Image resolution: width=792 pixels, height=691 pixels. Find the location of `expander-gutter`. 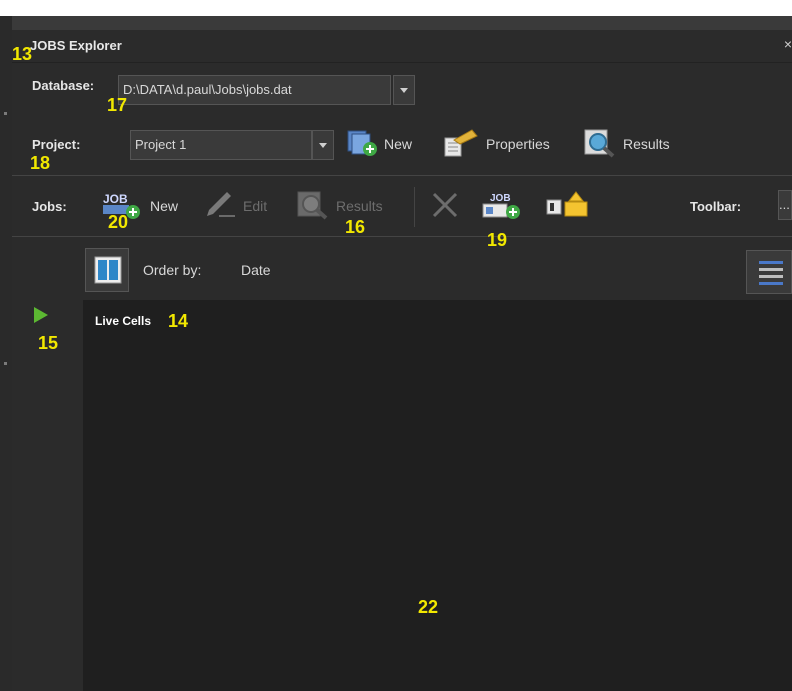

expander-gutter is located at coordinates (54, 495).